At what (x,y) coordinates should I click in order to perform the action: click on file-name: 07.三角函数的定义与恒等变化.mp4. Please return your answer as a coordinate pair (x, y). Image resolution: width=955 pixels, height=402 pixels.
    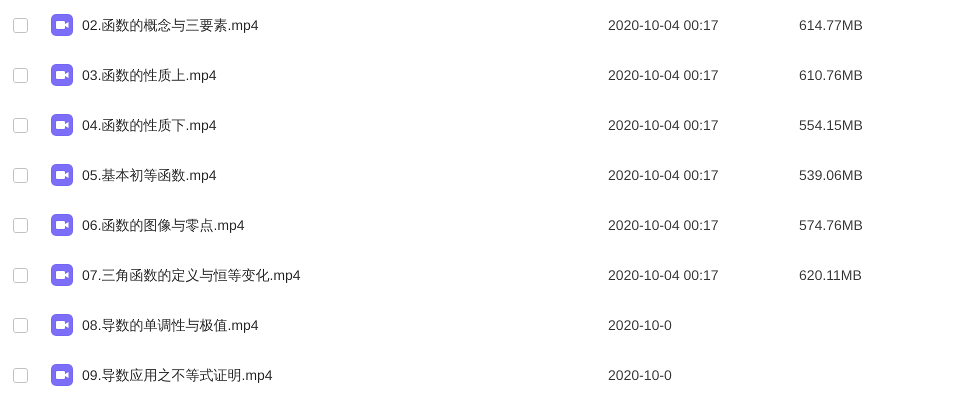
    Looking at the image, I should click on (345, 275).